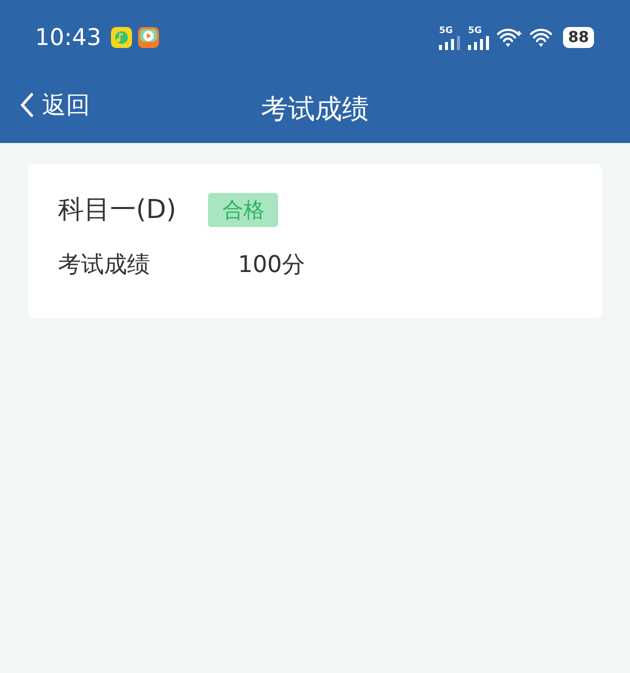 This screenshot has height=673, width=630. What do you see at coordinates (315, 110) in the screenshot?
I see `page-title: 考试成绩` at bounding box center [315, 110].